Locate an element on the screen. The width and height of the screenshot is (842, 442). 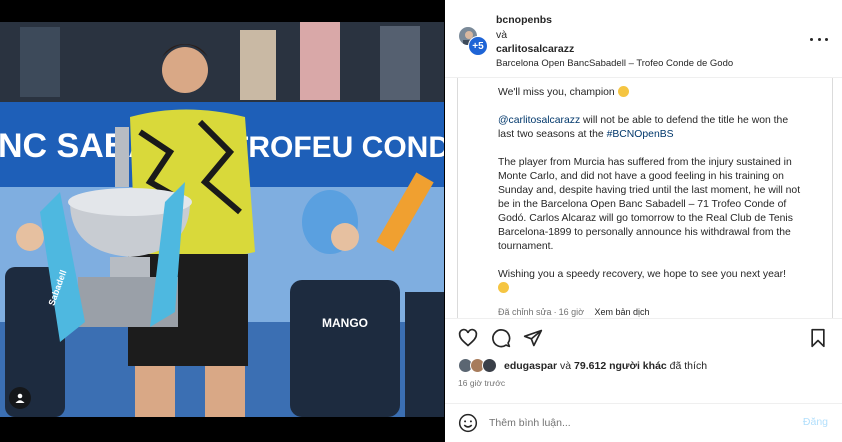
share-button is located at coordinates (533, 338).